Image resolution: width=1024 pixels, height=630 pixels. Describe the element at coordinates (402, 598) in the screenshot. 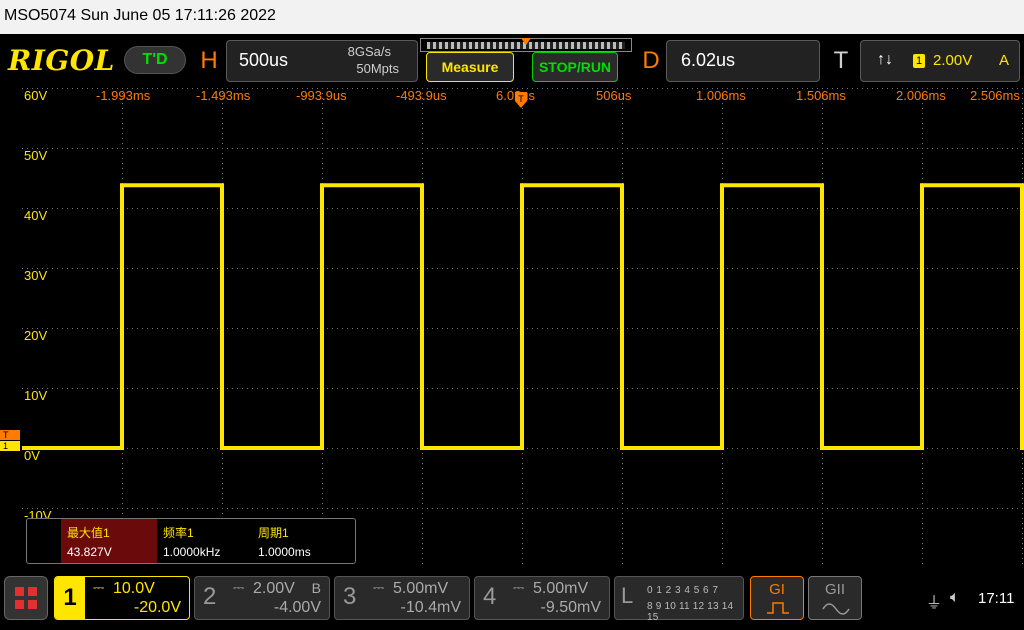

I see `channel-3-settings: 3 ⎓ 5.00mV -10.4mV` at that location.